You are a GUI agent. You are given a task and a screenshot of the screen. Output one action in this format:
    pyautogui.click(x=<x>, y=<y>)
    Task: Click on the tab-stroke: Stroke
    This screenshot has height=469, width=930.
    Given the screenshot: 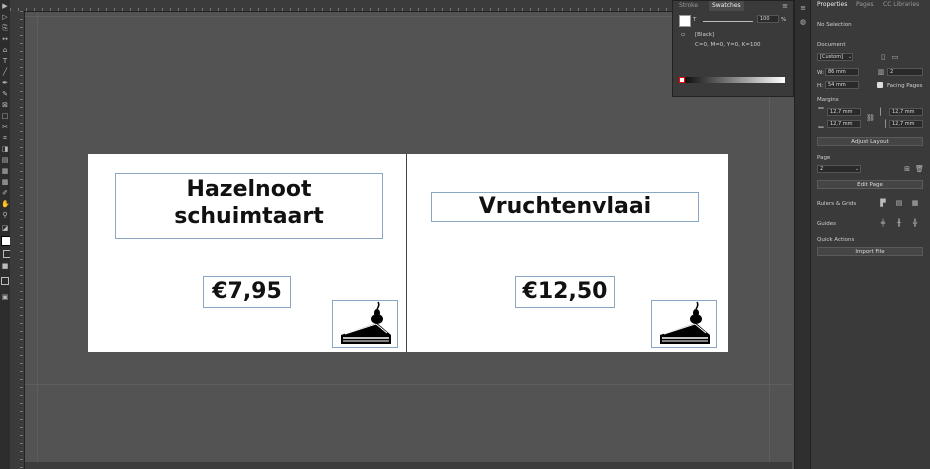 What is the action you would take?
    pyautogui.click(x=688, y=6)
    